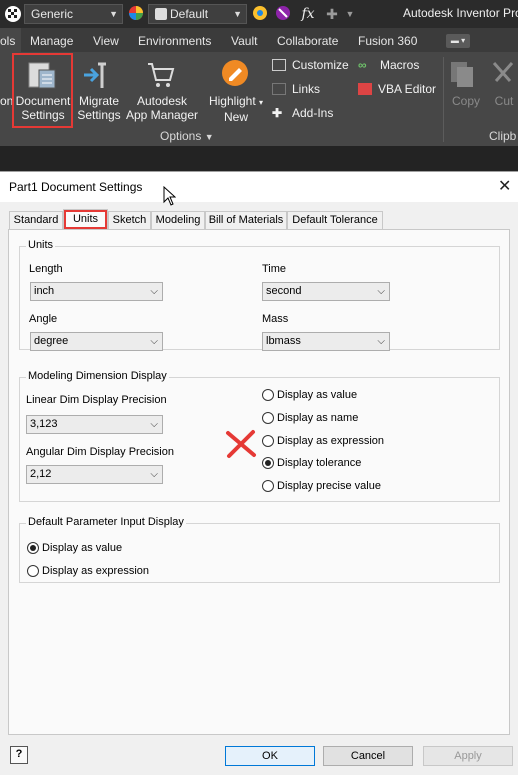 Image resolution: width=518 pixels, height=775 pixels. Describe the element at coordinates (41, 245) in the screenshot. I see `units-group-title: Units` at that location.